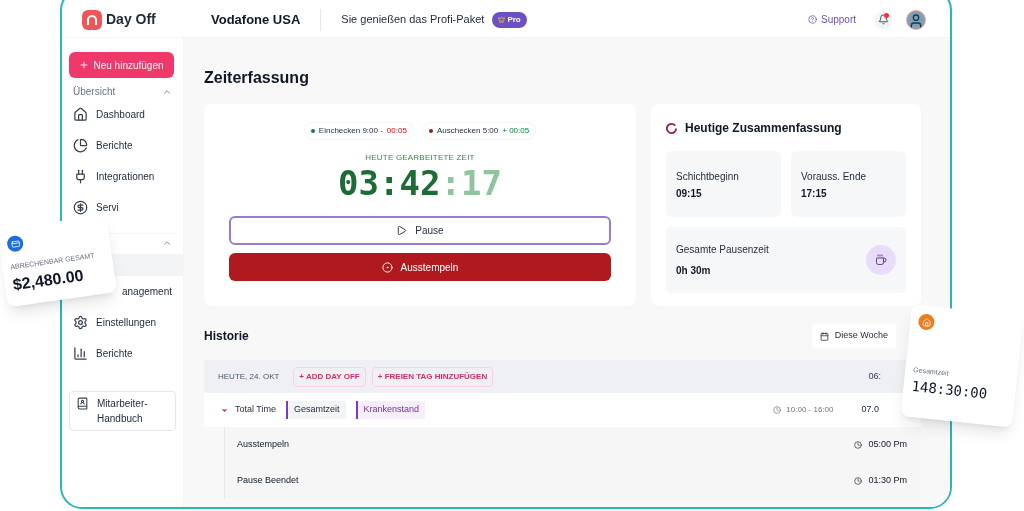 This screenshot has height=511, width=1024. Describe the element at coordinates (255, 410) in the screenshot. I see `group-label: Total Time` at that location.